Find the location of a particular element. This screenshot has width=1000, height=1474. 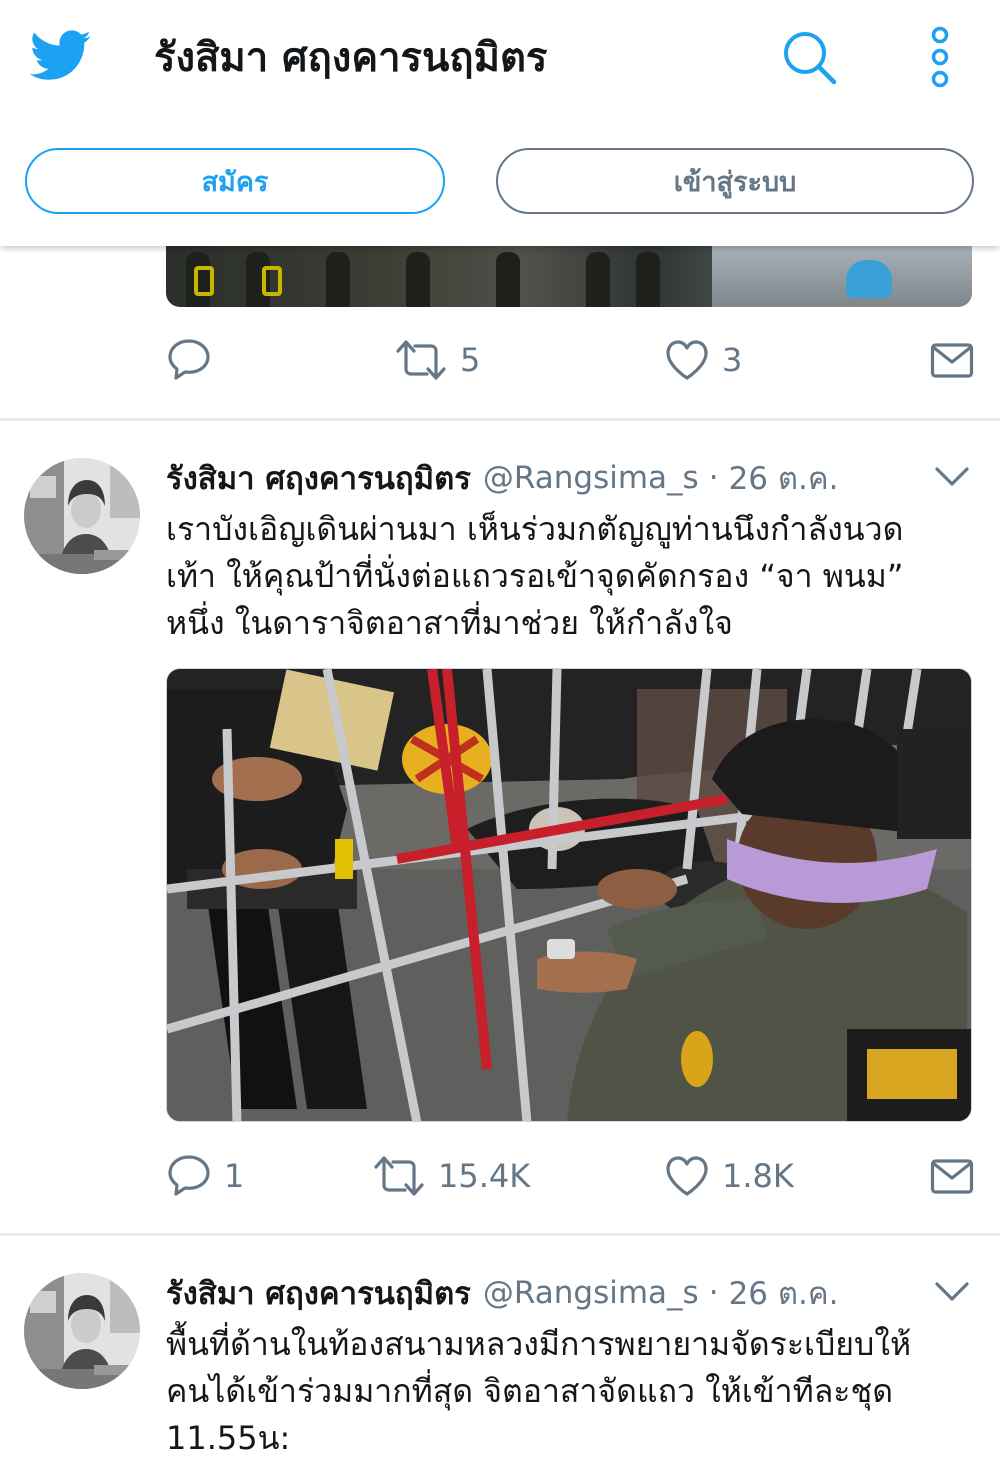

like-button: 1.8K is located at coordinates (729, 1176).